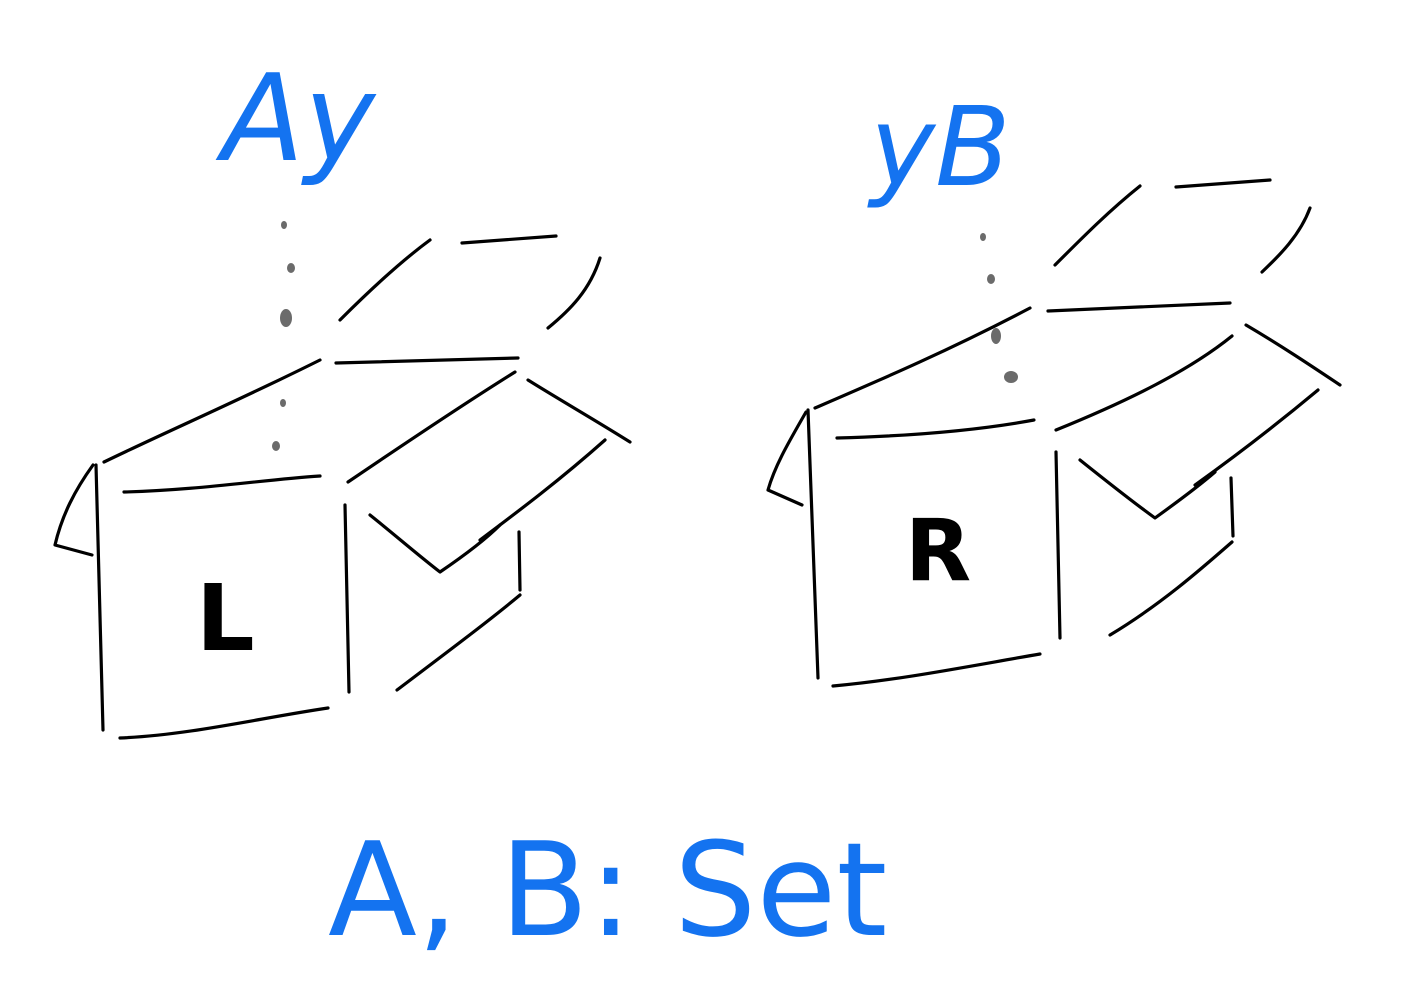 Image resolution: width=1404 pixels, height=1000 pixels. Describe the element at coordinates (431, 427) in the screenshot. I see `left-box-right-rim` at that location.